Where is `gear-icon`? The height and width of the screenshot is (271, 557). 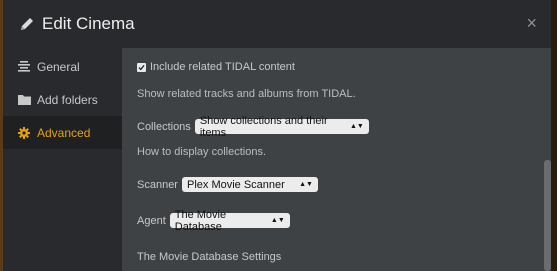
gear-icon is located at coordinates (24, 133).